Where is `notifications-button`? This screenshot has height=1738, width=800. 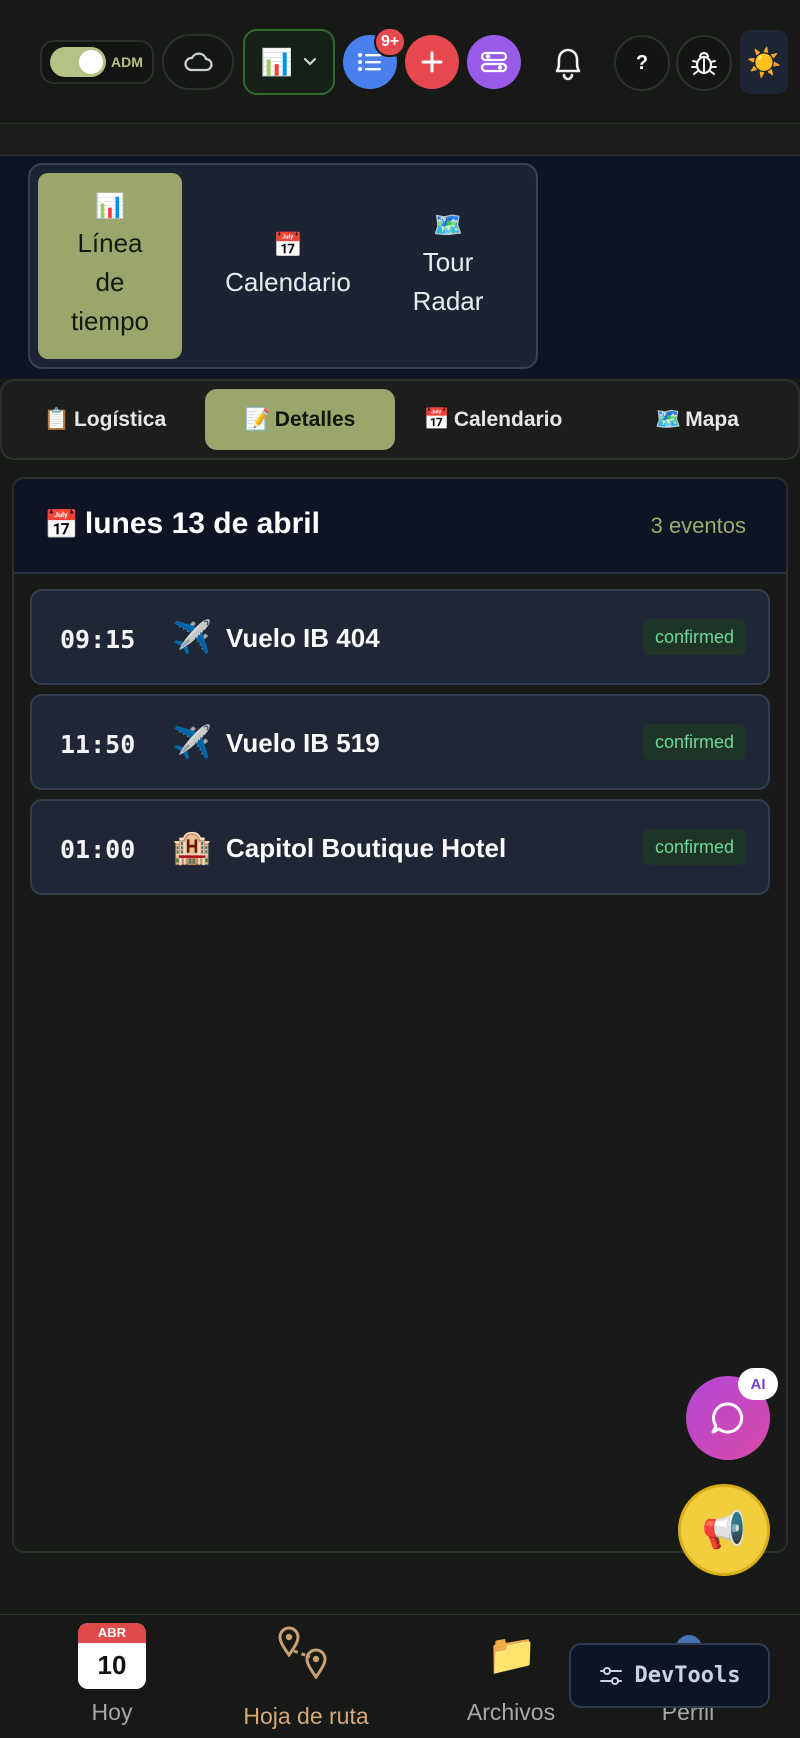
notifications-button is located at coordinates (568, 62).